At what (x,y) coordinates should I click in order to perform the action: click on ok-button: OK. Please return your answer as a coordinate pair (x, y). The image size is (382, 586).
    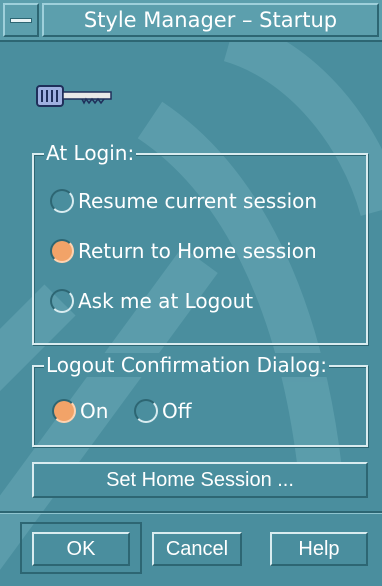
    Looking at the image, I should click on (81, 549).